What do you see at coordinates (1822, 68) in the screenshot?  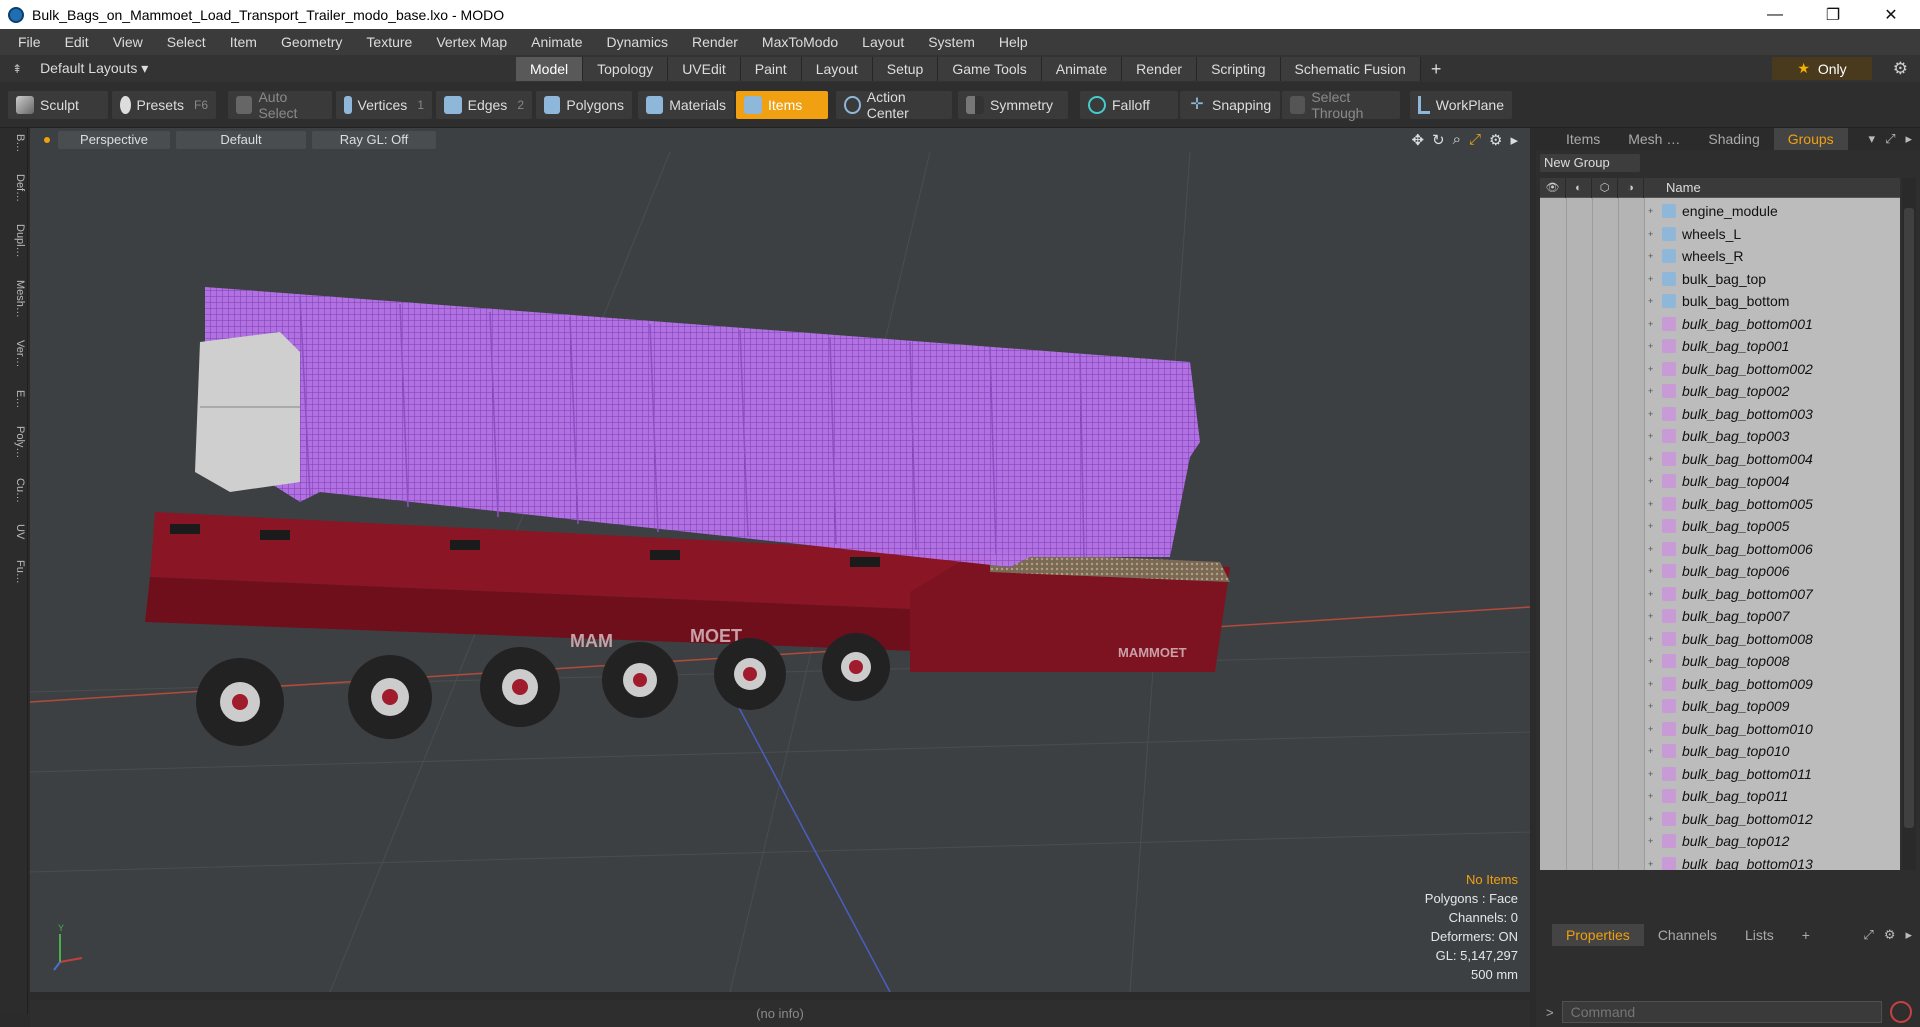 I see `only-toggle: ★ Only` at bounding box center [1822, 68].